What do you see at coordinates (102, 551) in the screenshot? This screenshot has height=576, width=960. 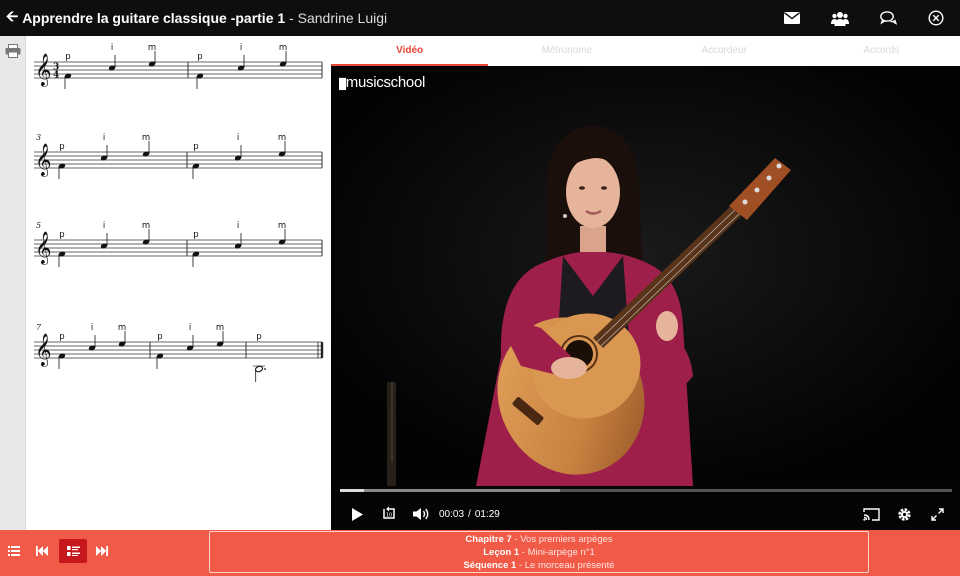 I see `next-sequence-button` at bounding box center [102, 551].